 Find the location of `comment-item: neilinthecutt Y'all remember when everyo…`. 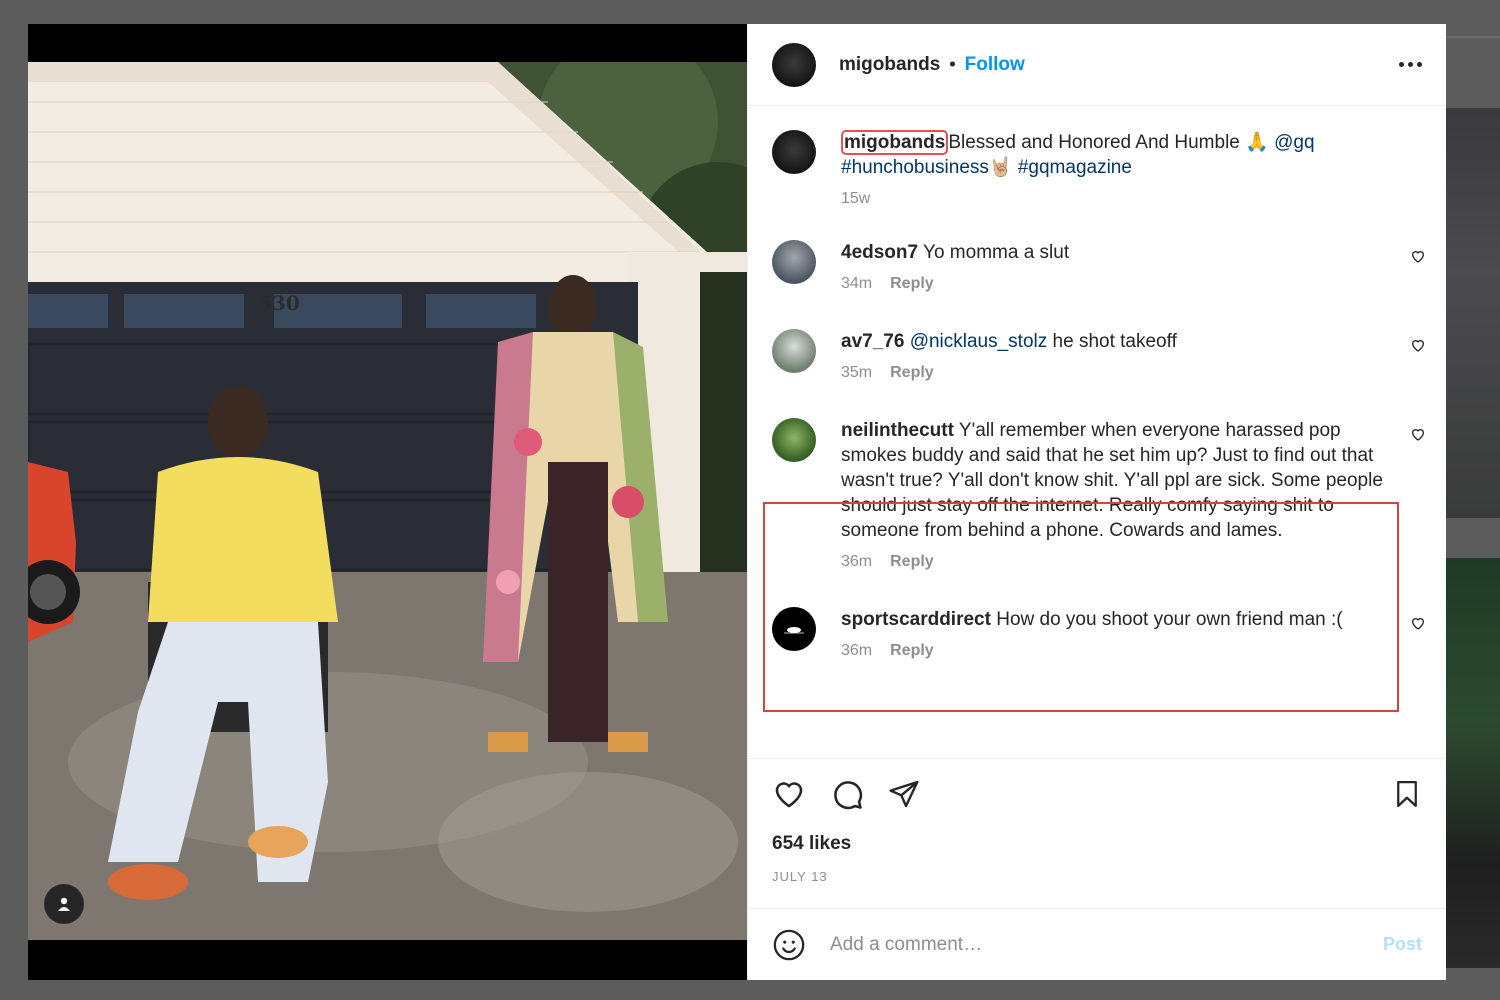

comment-item: neilinthecutt Y'all remember when everyo… is located at coordinates (1097, 494).